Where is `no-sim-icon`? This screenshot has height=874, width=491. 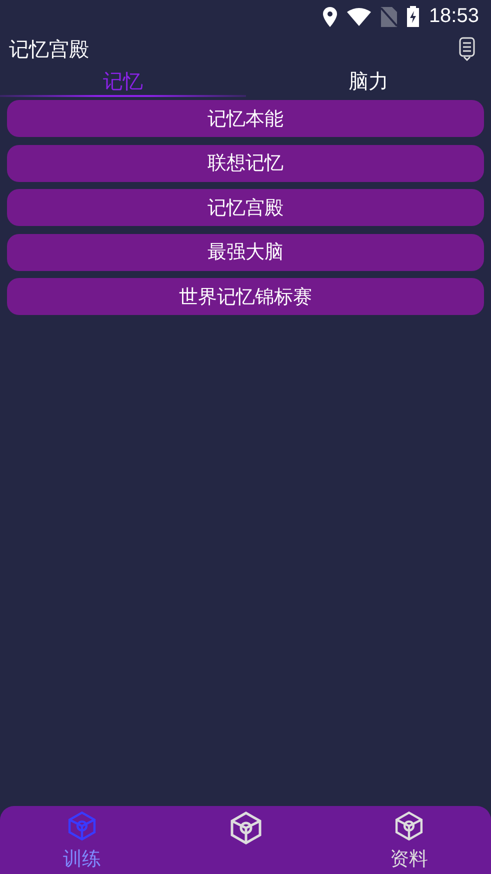 no-sim-icon is located at coordinates (388, 16).